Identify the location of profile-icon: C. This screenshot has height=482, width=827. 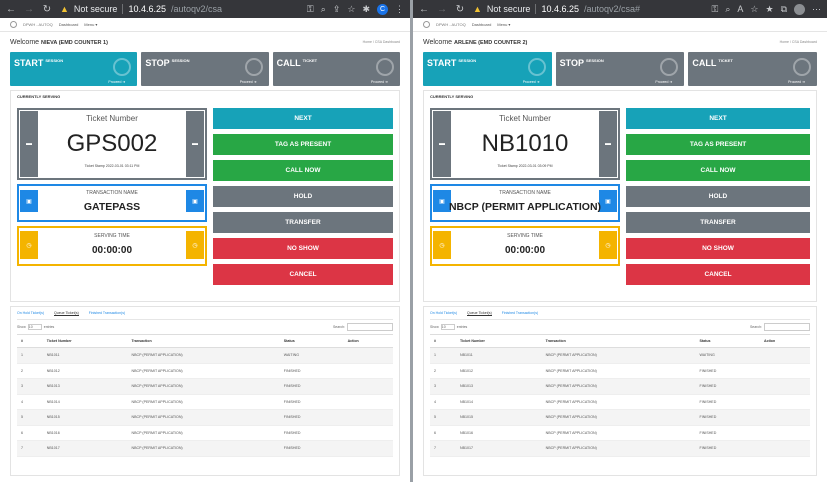
(382, 9).